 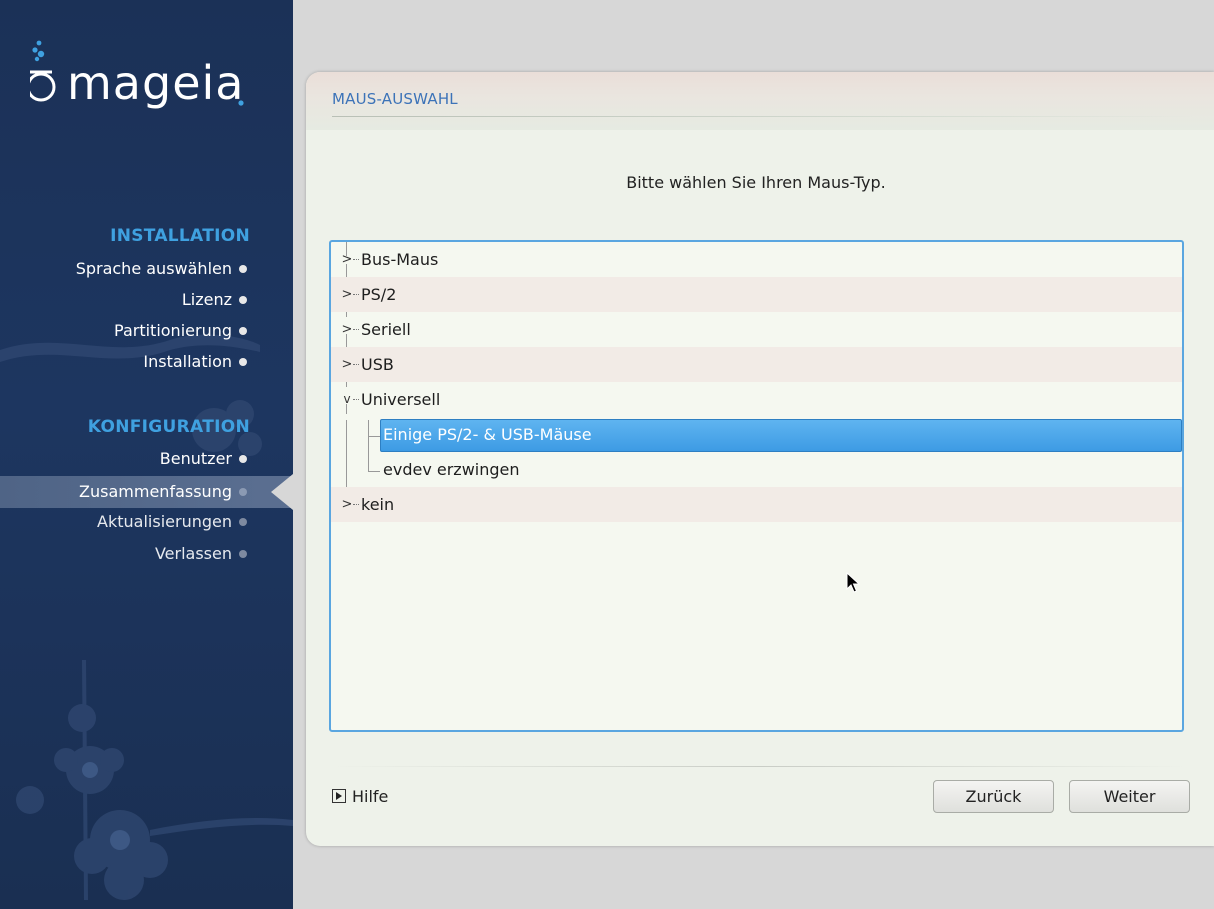 I want to click on mageia-logo: mageia, so click(x=153, y=78).